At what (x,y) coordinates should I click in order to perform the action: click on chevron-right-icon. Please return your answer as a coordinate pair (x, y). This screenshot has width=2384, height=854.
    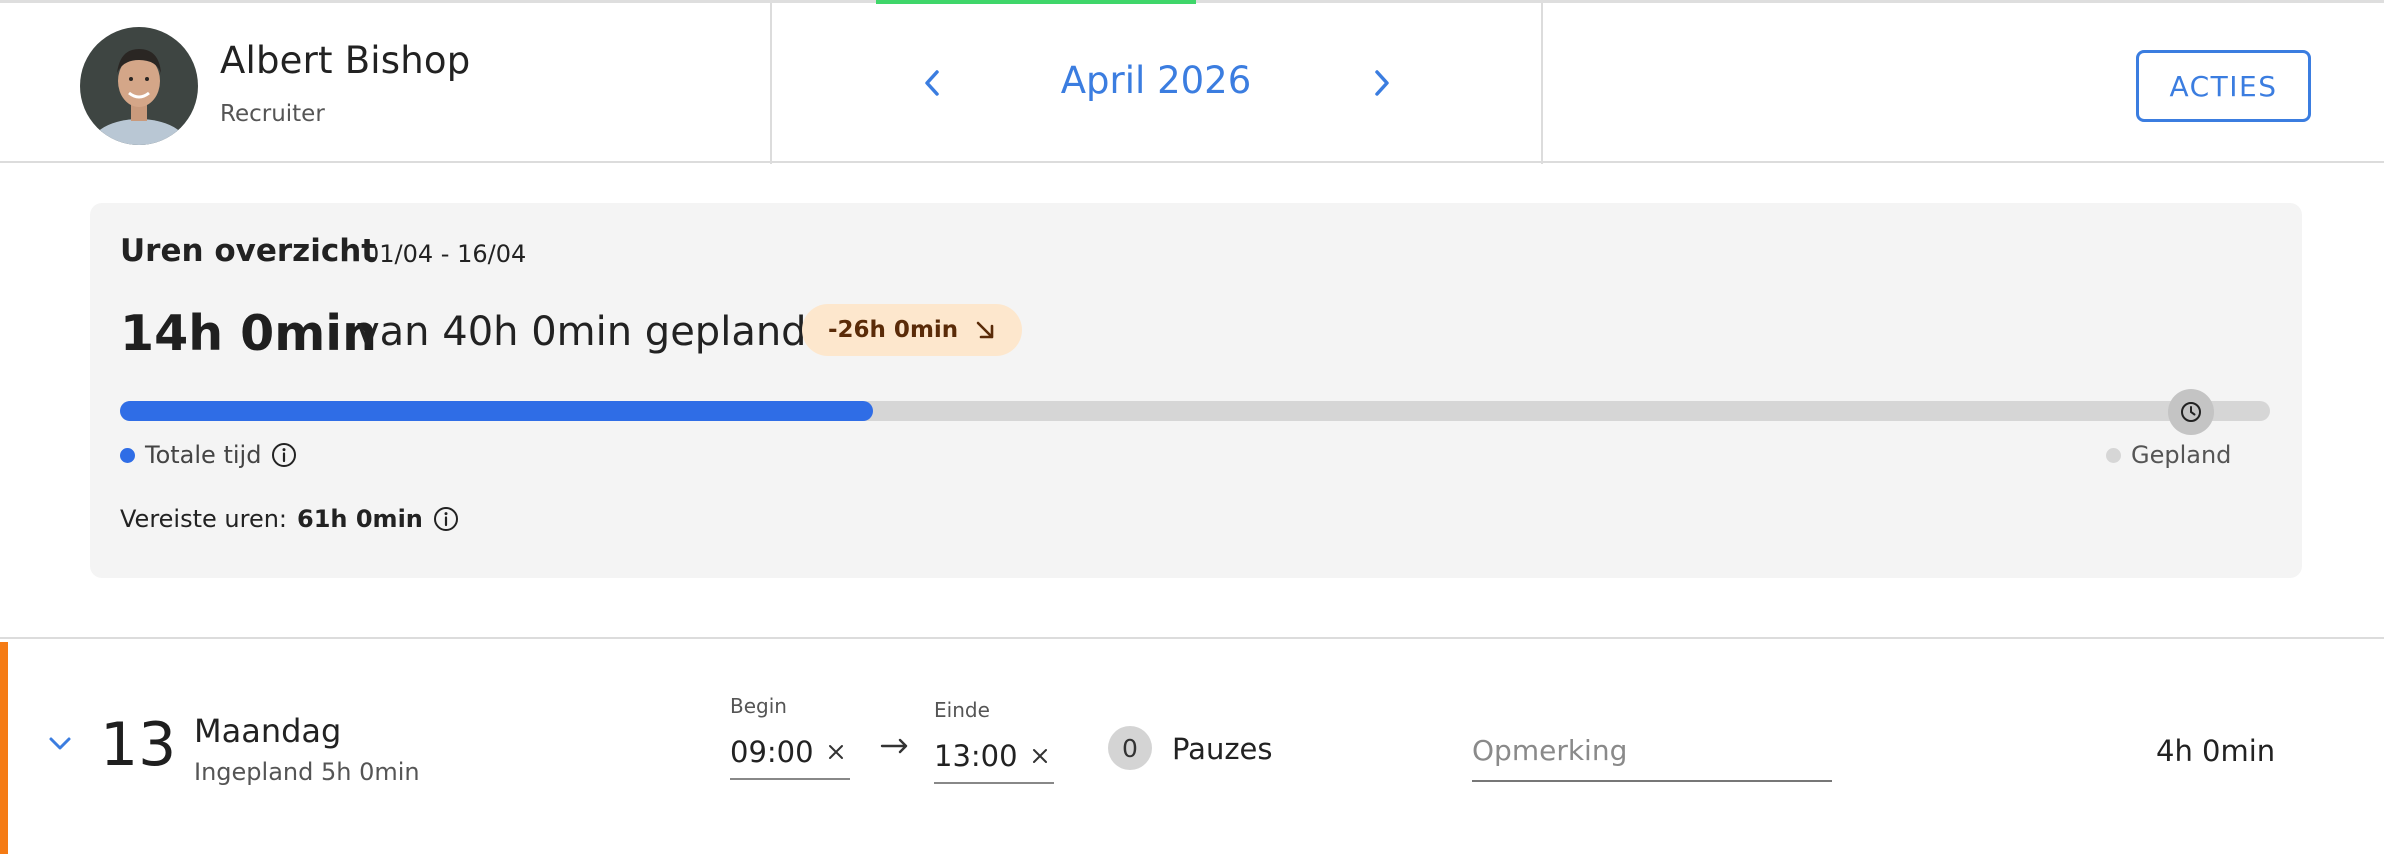
    Looking at the image, I should click on (1382, 83).